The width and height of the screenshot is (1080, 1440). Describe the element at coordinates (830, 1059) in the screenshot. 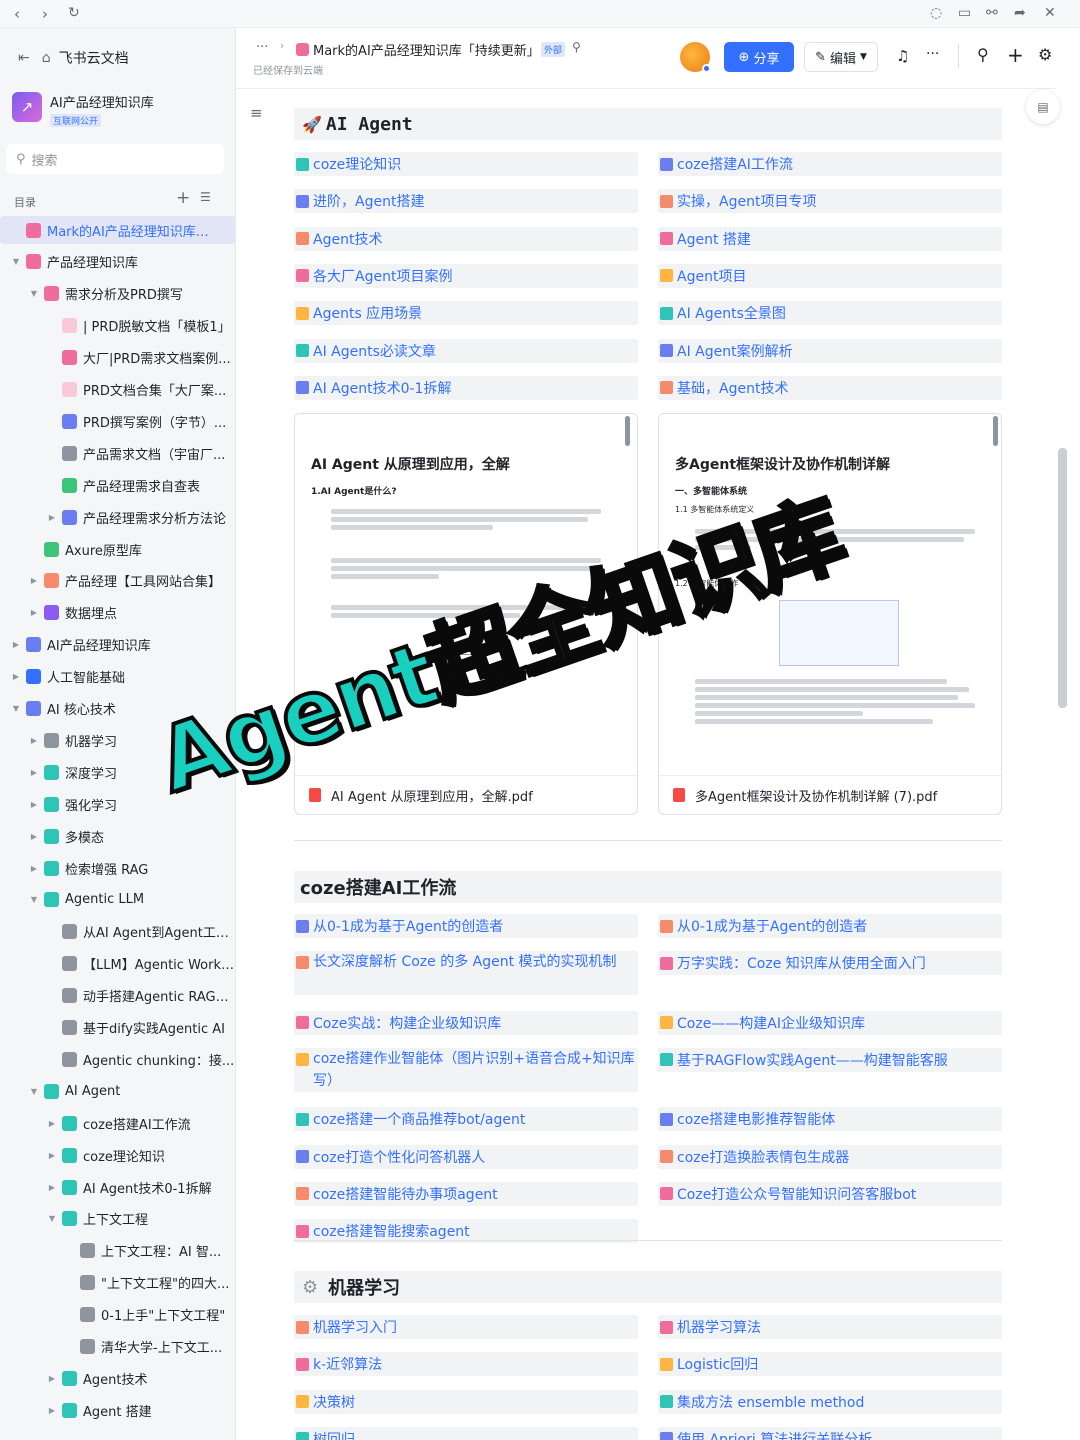

I see `doc-link: 基于RAGFlow实践Agent——构建智能客服` at that location.